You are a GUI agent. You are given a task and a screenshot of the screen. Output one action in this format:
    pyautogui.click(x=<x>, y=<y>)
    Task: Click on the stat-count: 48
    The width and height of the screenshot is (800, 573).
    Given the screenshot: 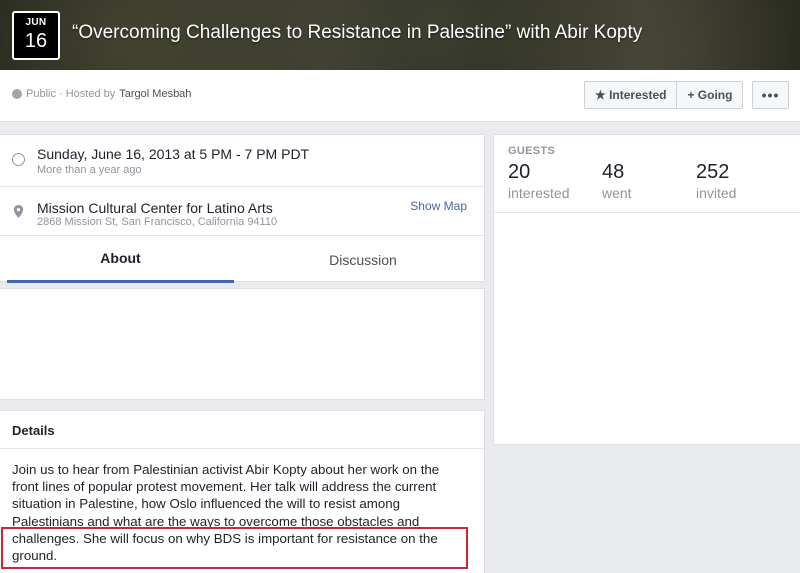 What is the action you would take?
    pyautogui.click(x=613, y=172)
    